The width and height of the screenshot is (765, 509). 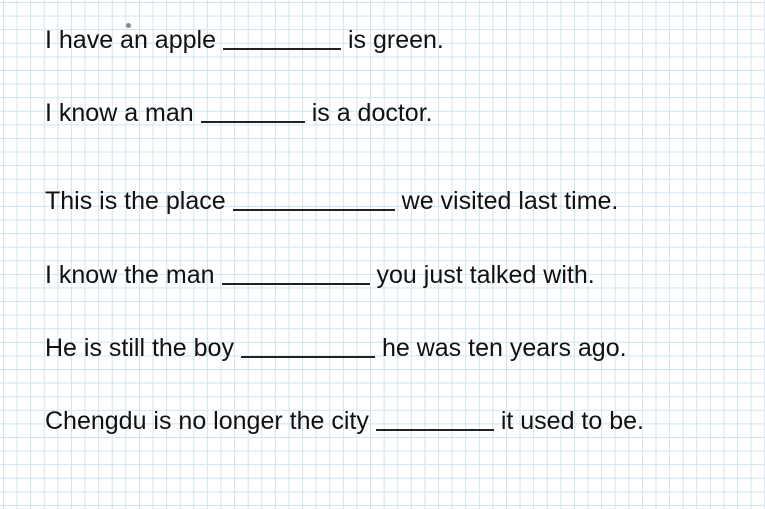 I want to click on sentence-2: I know a man is a doctor., so click(x=239, y=112).